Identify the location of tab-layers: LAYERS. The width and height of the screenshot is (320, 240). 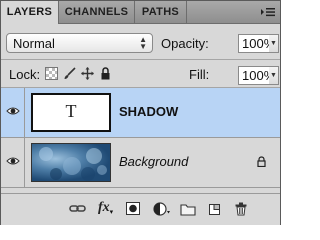
(30, 12).